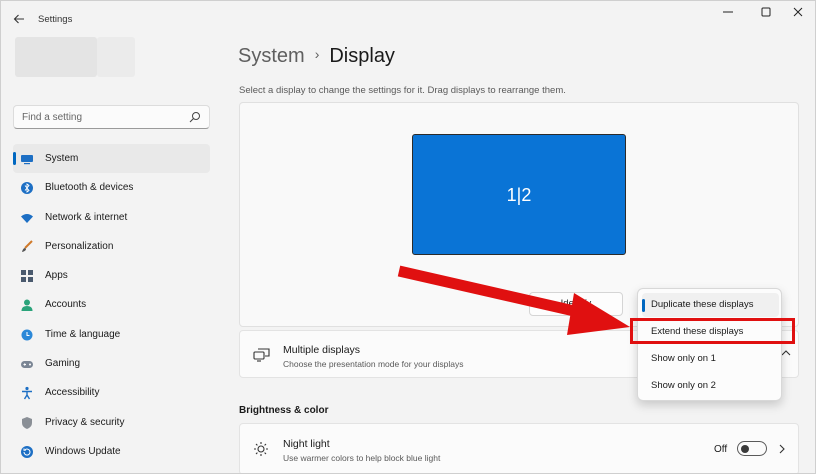  What do you see at coordinates (27, 451) in the screenshot?
I see `update-icon` at bounding box center [27, 451].